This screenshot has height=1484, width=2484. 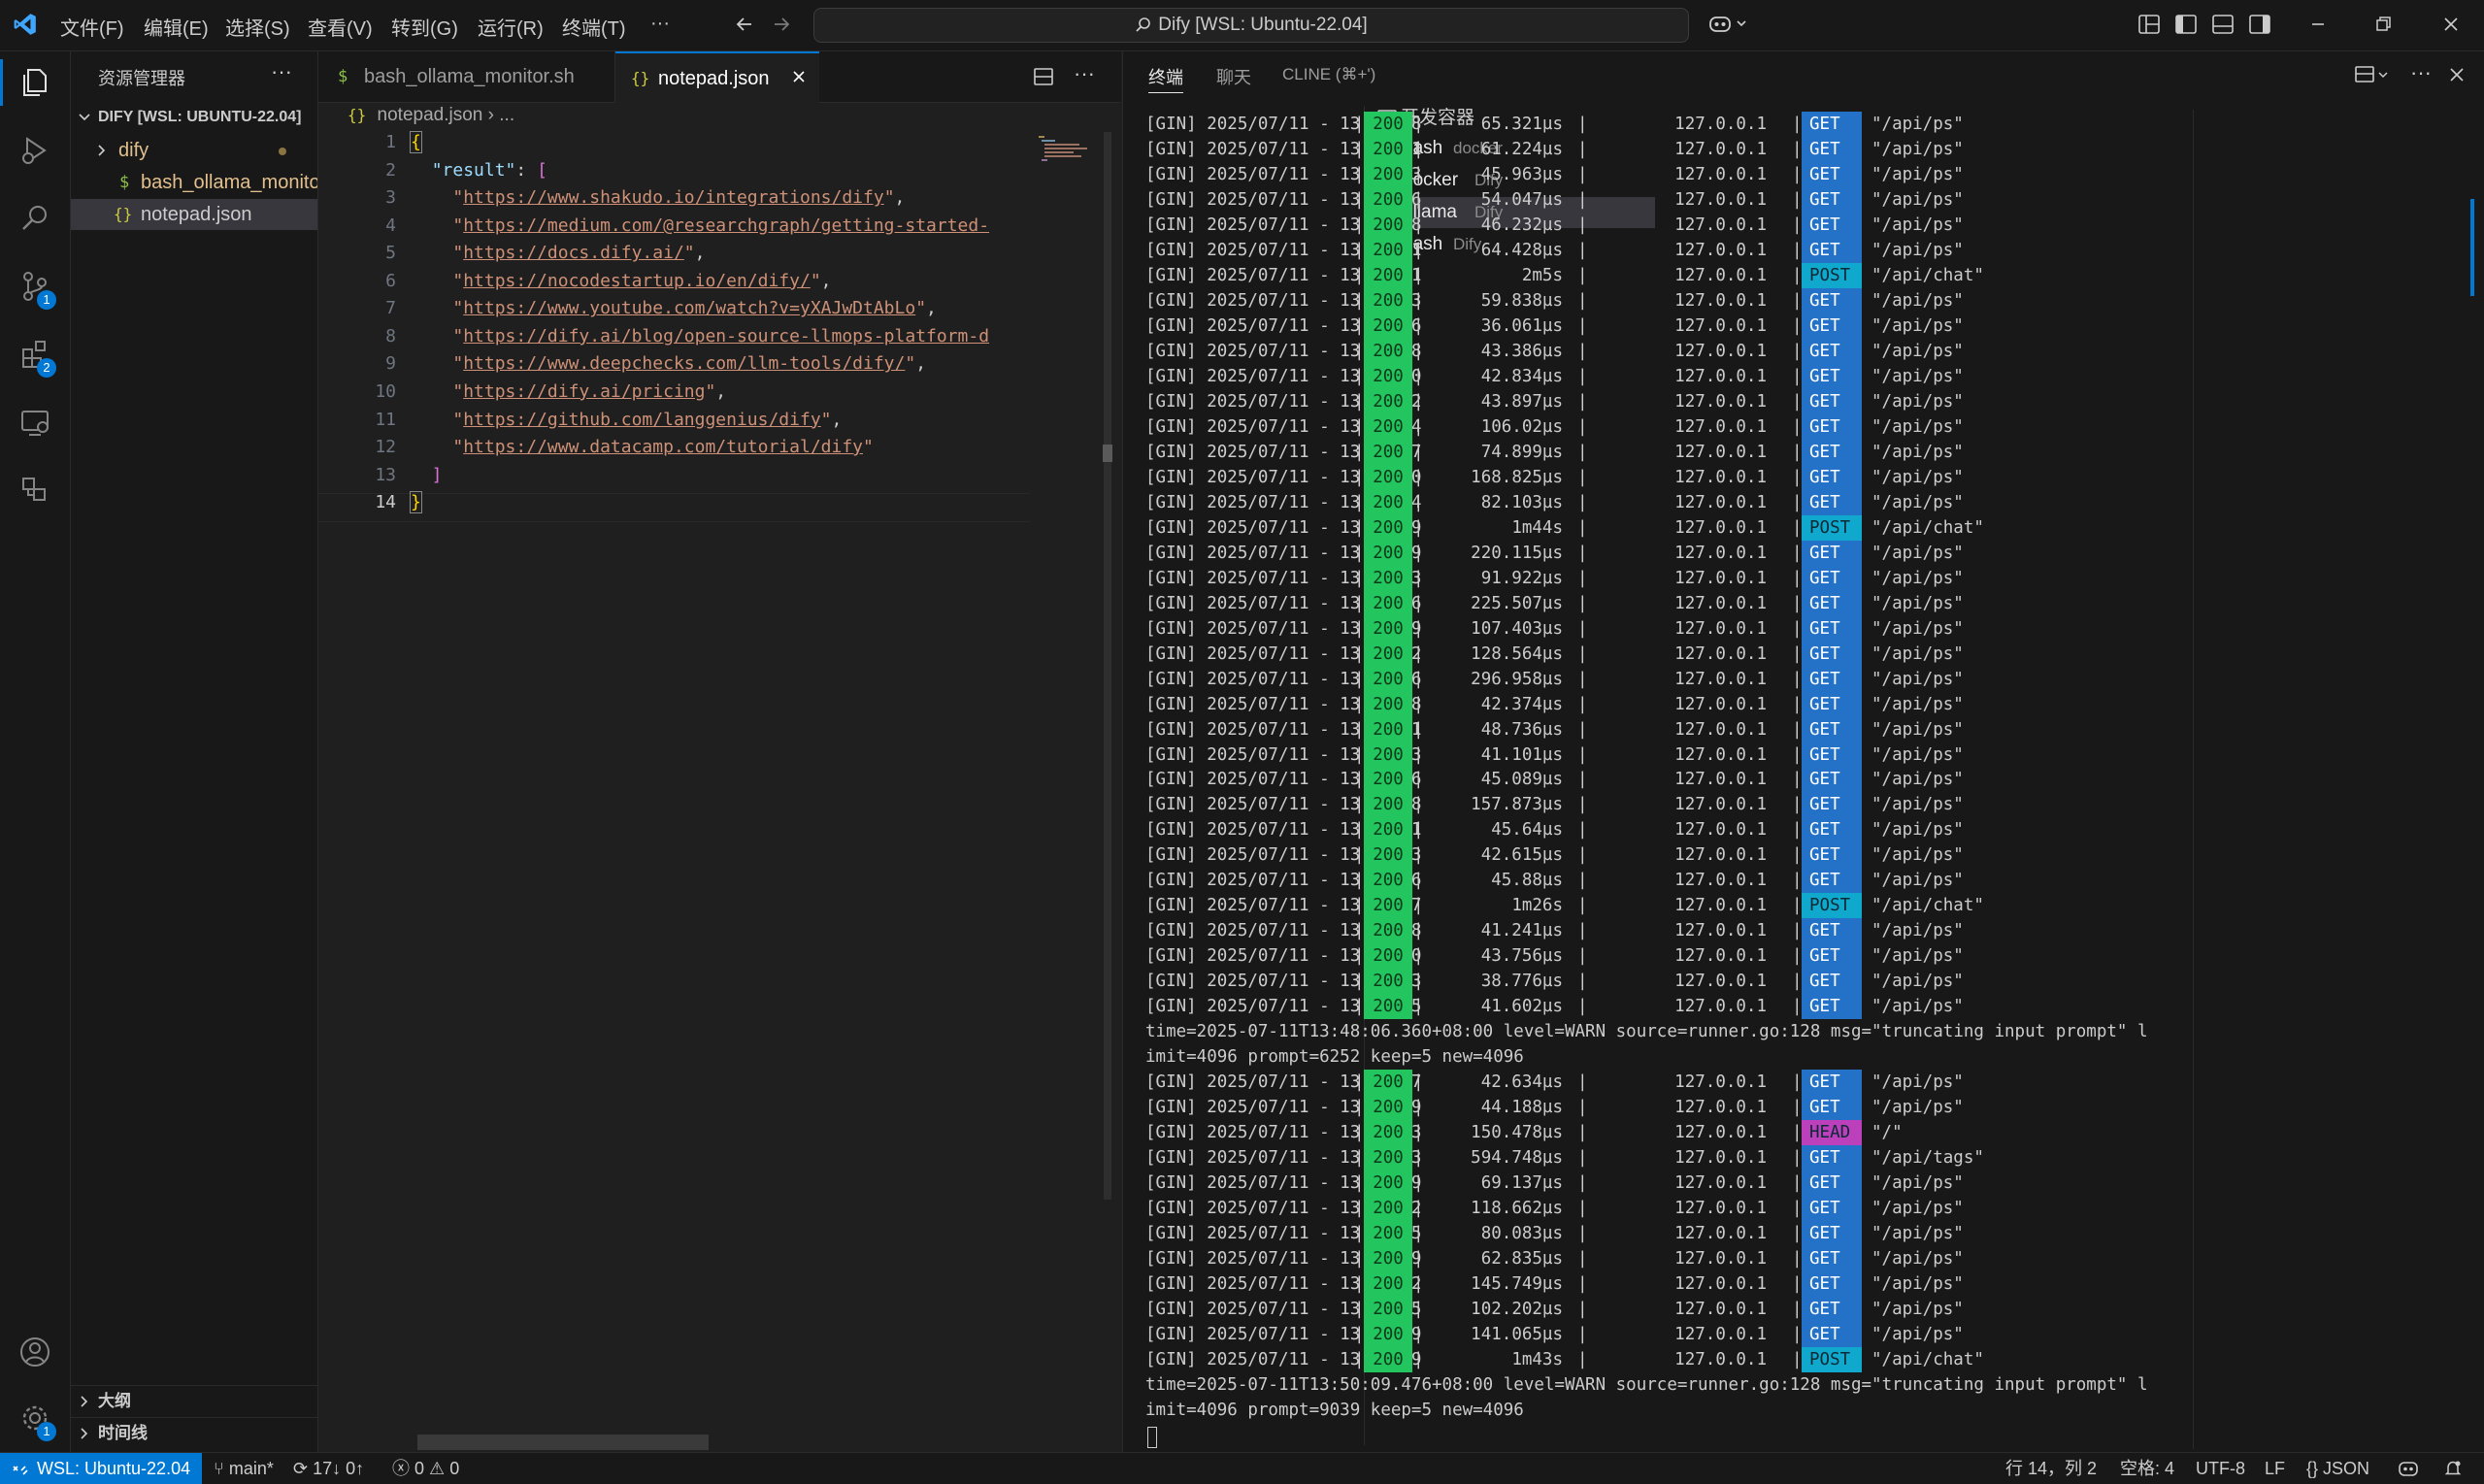 I want to click on editor-horizontal-scrollbar, so click(x=563, y=1442).